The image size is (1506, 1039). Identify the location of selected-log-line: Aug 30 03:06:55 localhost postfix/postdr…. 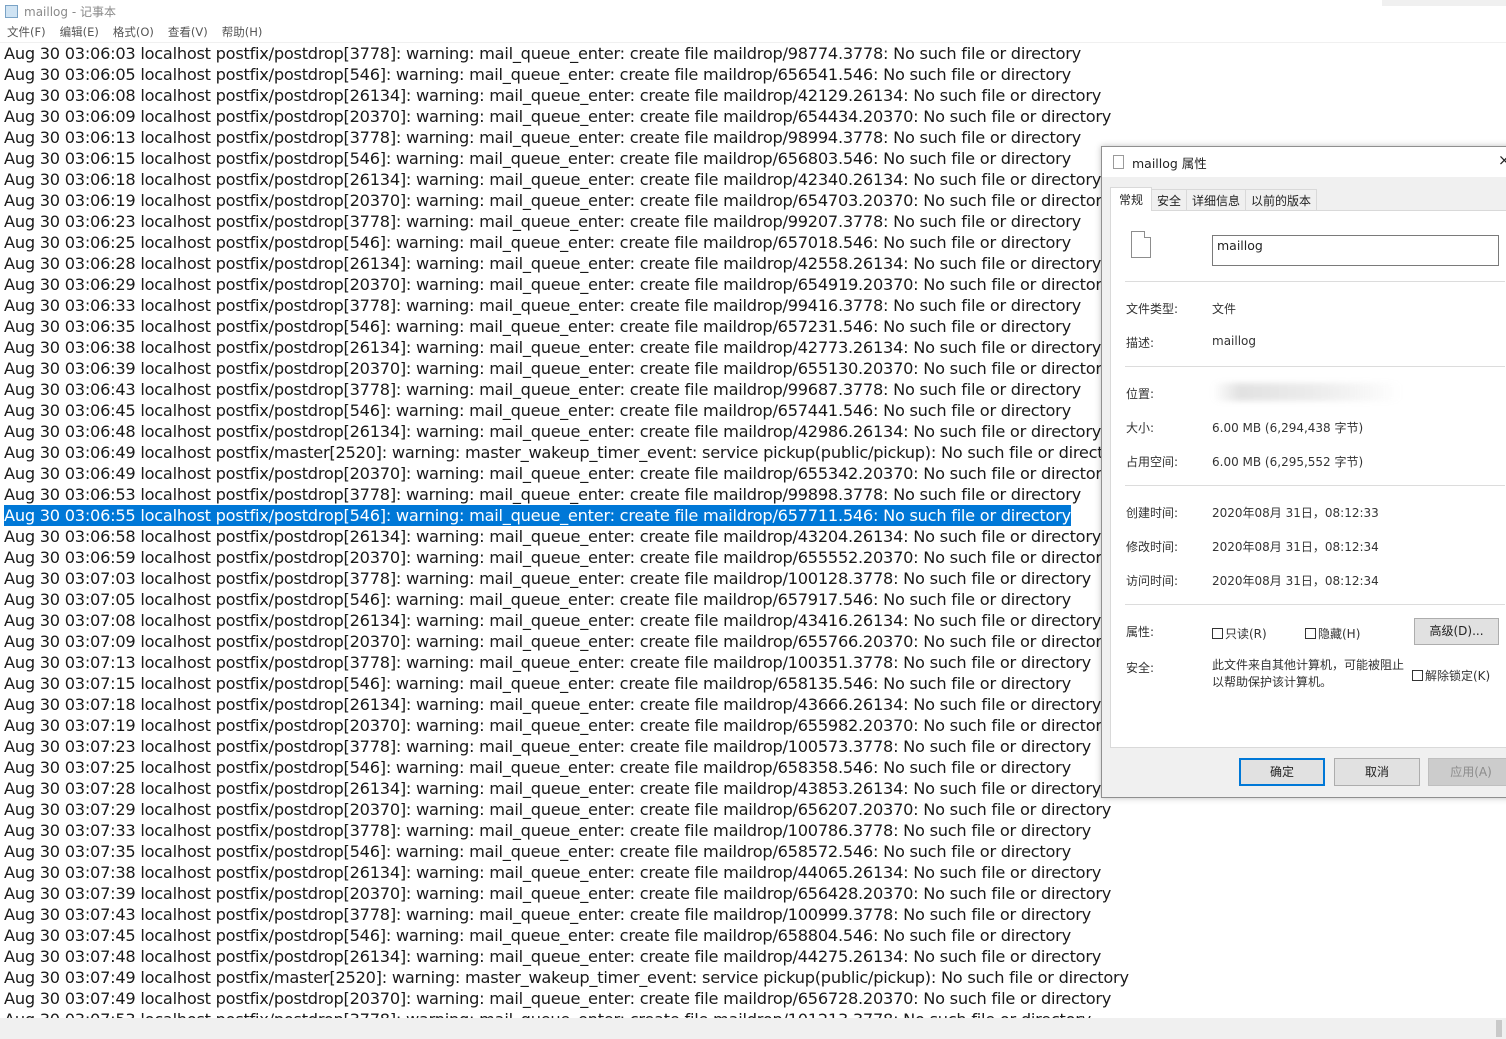
(537, 515).